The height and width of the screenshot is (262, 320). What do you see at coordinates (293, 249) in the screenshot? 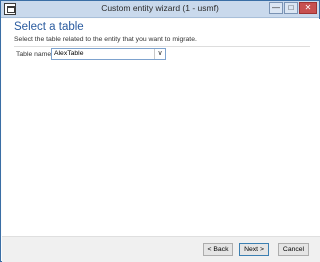
I see `cancel-button: Cancel` at bounding box center [293, 249].